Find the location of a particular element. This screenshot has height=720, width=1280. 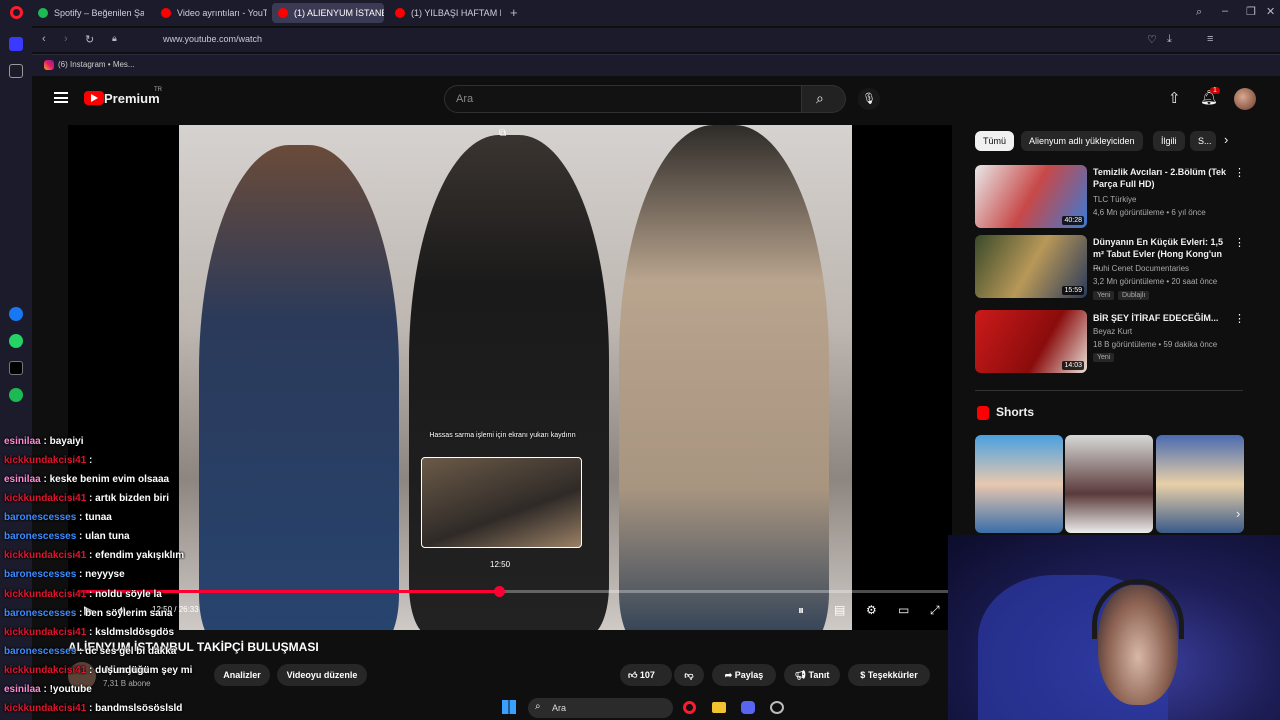

new-badge: Yeni is located at coordinates (1104, 295).